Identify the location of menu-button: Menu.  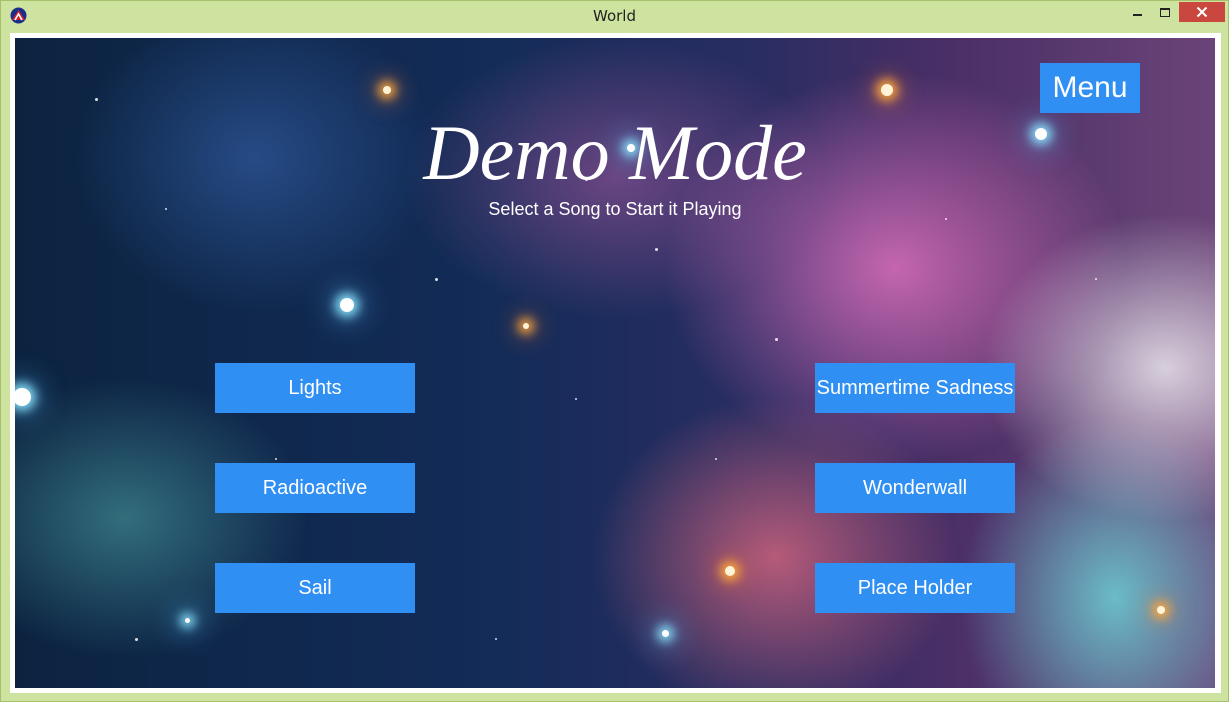
(1090, 88).